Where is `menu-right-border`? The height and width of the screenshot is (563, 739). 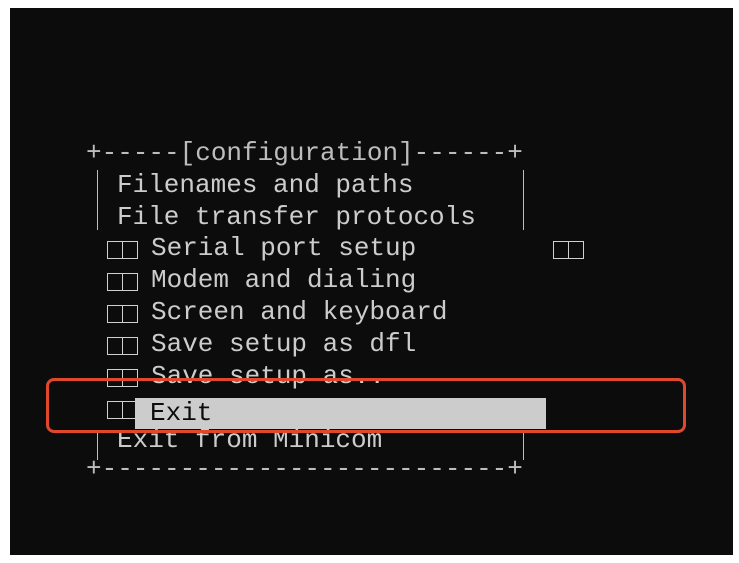 menu-right-border is located at coordinates (523, 200).